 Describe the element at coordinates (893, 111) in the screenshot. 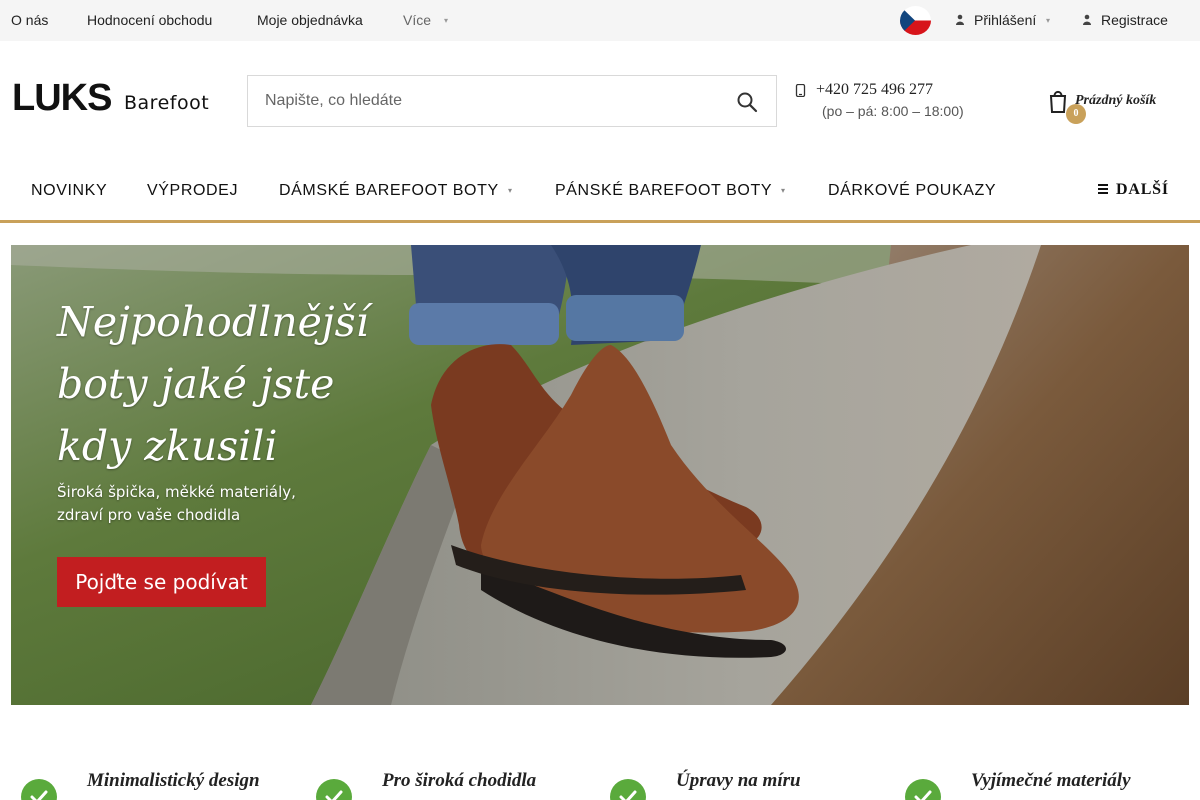

I see `phone-hours: (po – pá: 8:00 – 18:00)` at that location.